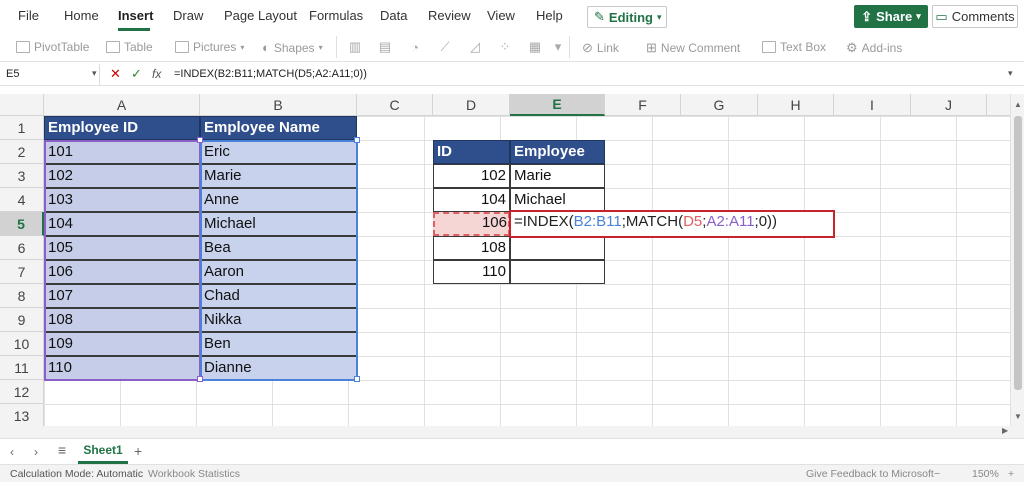 The width and height of the screenshot is (1024, 482). What do you see at coordinates (12, 452) in the screenshot?
I see `prev-sheet-icon: ‹` at bounding box center [12, 452].